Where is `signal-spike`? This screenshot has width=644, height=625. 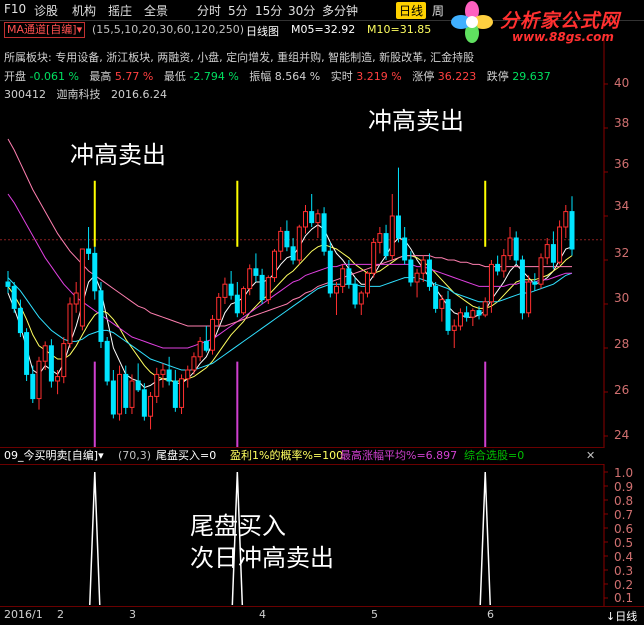
signal-spike is located at coordinates (95, 538).